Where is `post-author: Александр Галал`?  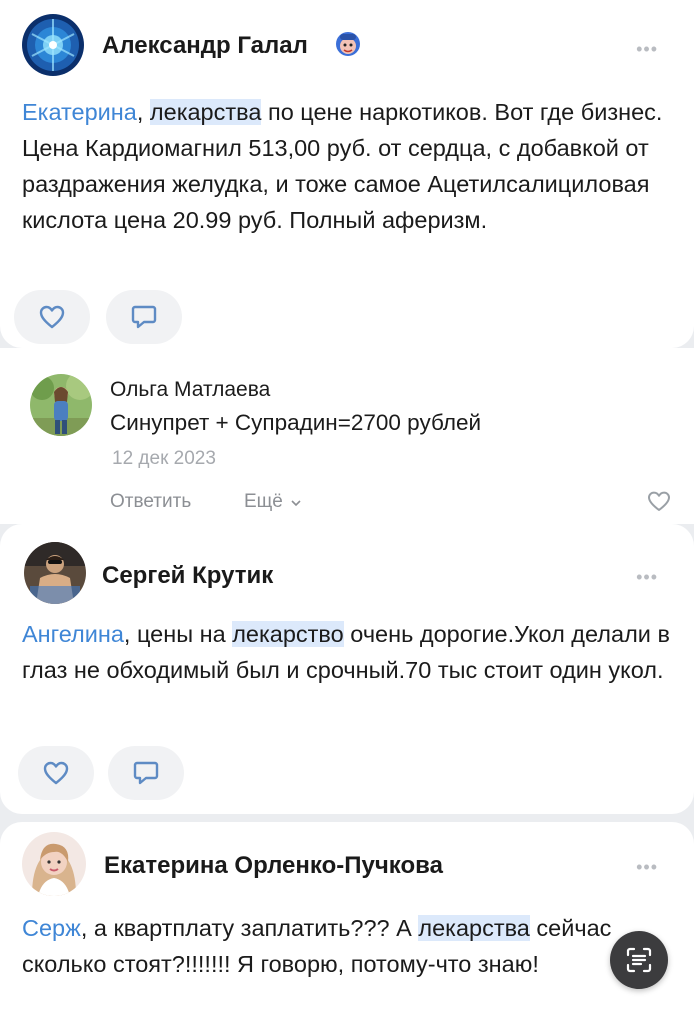
post-author: Александр Галал is located at coordinates (205, 46).